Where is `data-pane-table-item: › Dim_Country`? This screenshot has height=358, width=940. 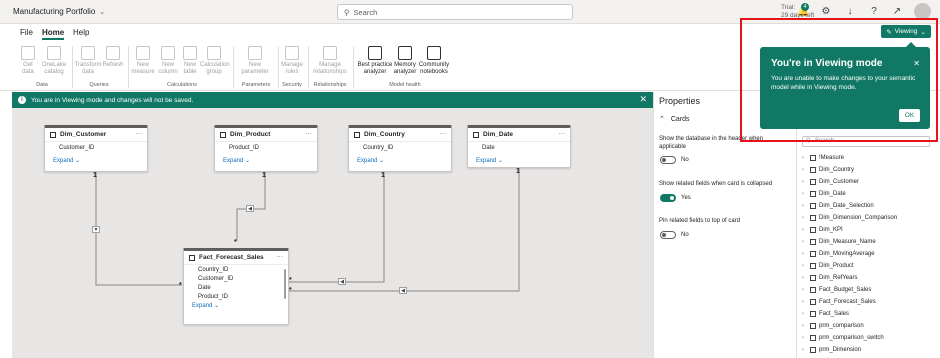 data-pane-table-item: › Dim_Country is located at coordinates (828, 170).